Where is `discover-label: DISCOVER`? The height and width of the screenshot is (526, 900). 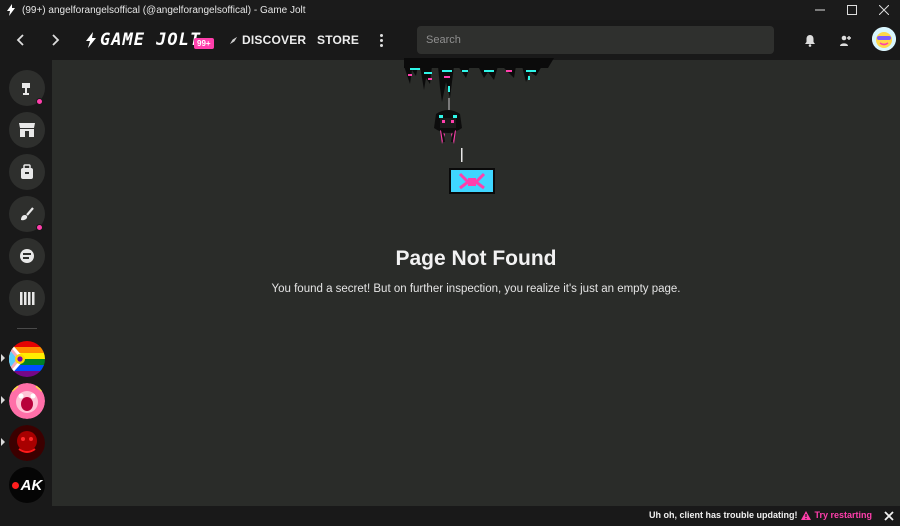
discover-label: DISCOVER is located at coordinates (274, 40).